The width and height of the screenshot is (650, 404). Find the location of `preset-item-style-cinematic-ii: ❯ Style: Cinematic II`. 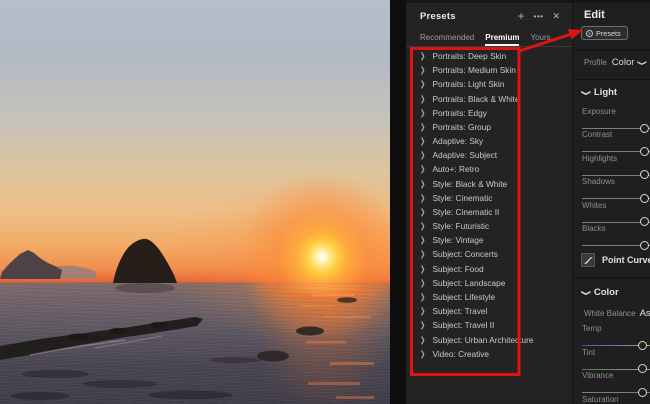

preset-item-style-cinematic-ii: ❯ Style: Cinematic II is located at coordinates (489, 212).